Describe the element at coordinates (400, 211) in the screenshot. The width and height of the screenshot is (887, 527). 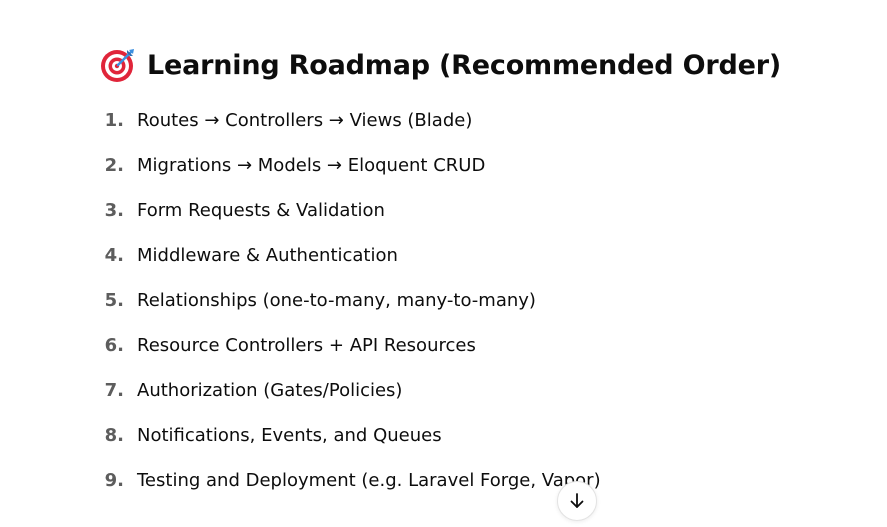
I see `roadmap-item: 3. Form Requests & Validation` at that location.